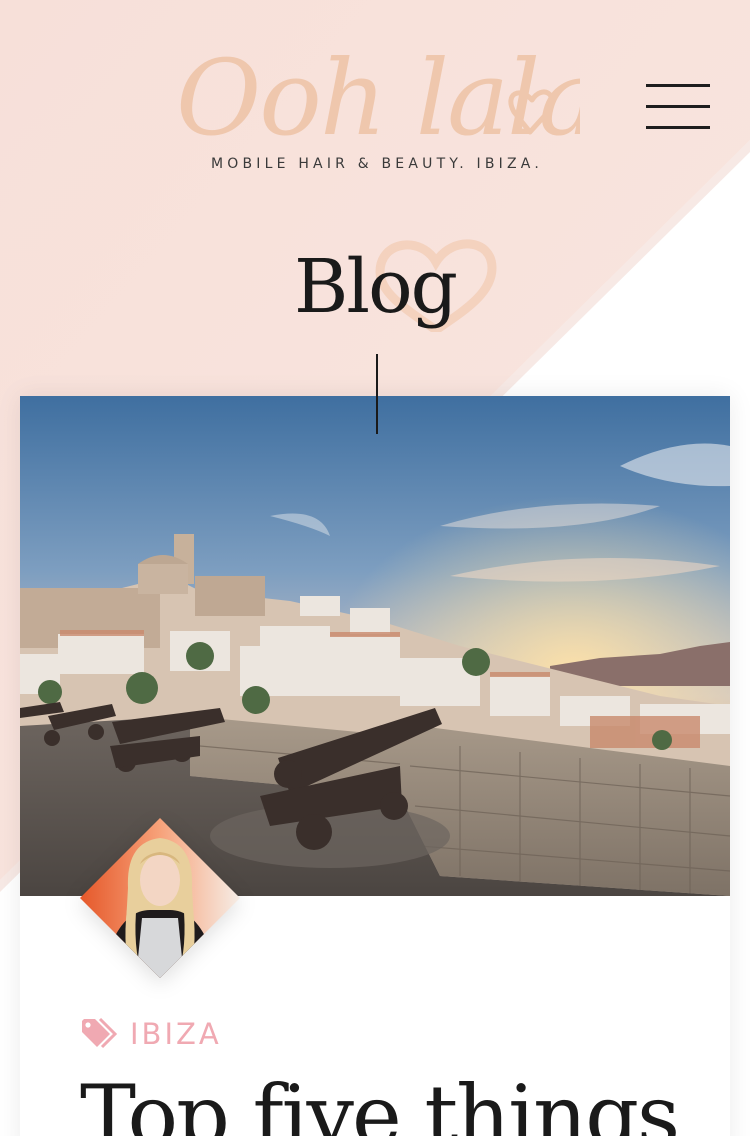  Describe the element at coordinates (377, 394) in the screenshot. I see `title-divider-line` at that location.